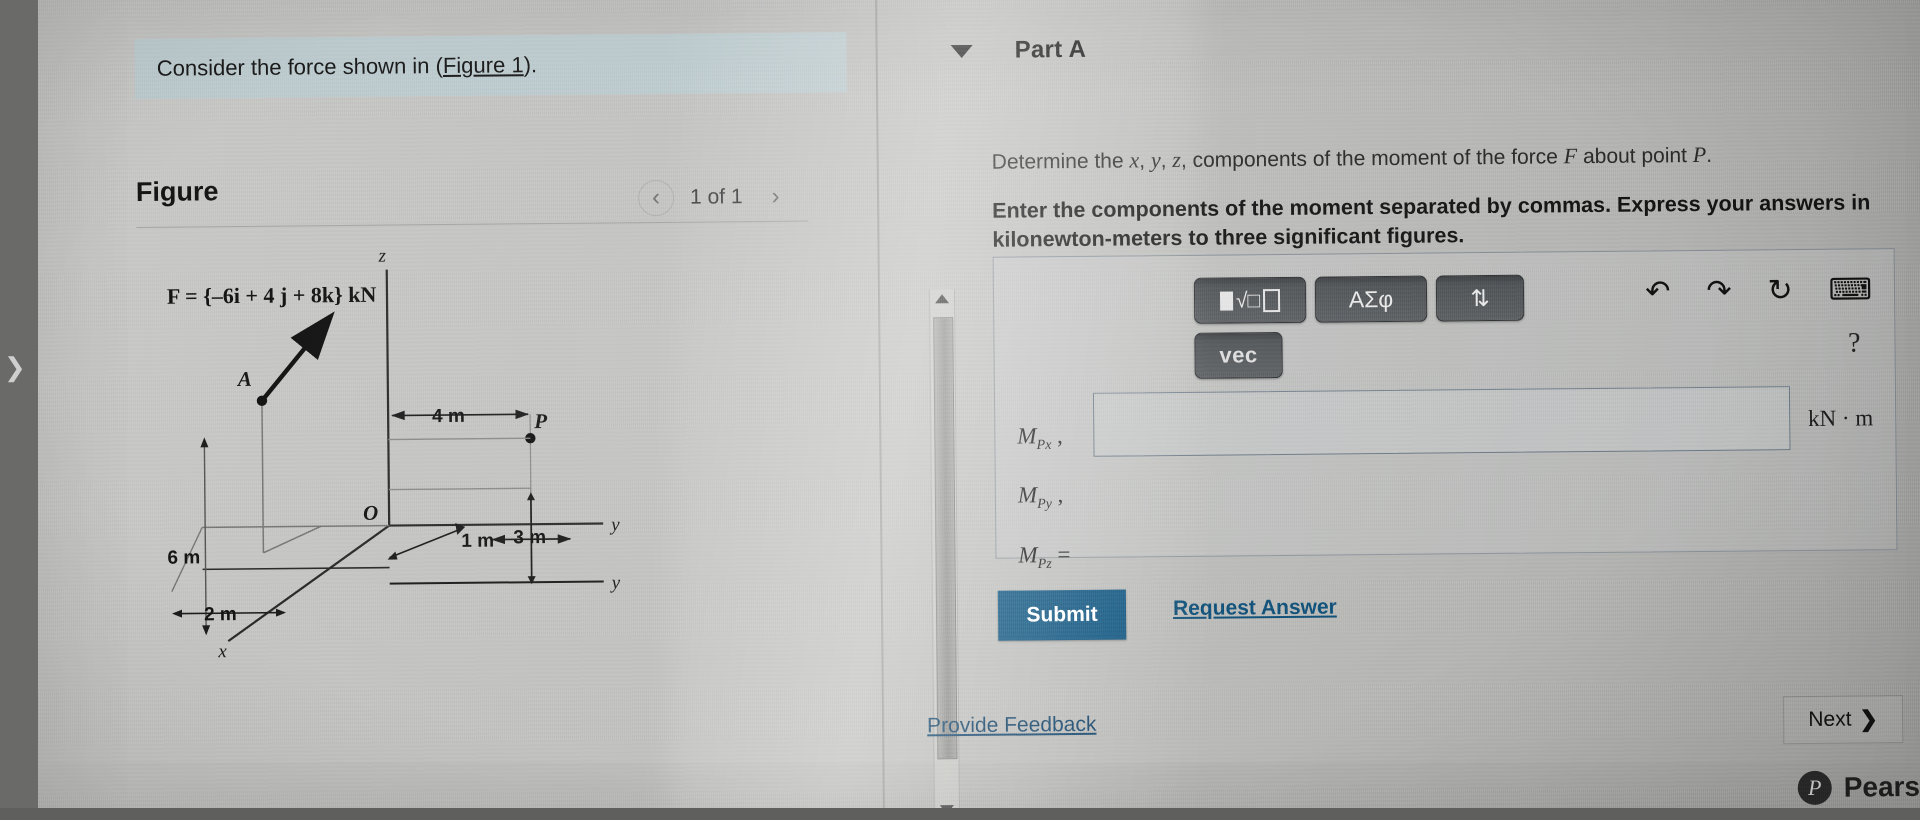  What do you see at coordinates (19, 410) in the screenshot?
I see `monitor-bezel-left` at bounding box center [19, 410].